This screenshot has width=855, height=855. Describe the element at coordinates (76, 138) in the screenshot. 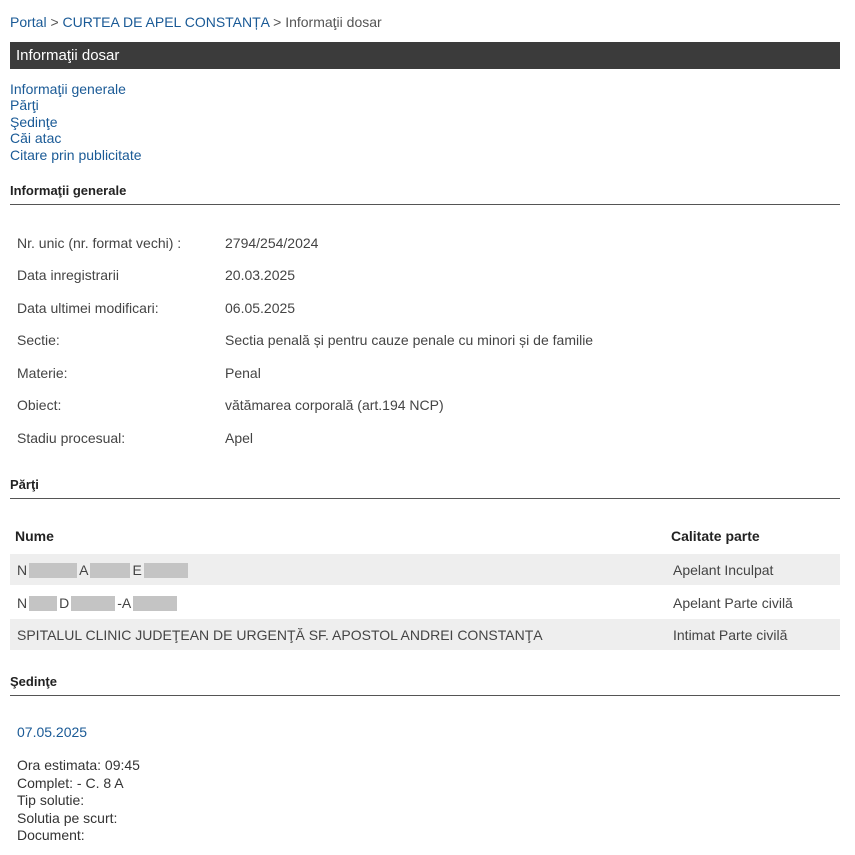

I see `nav-link-appeals: Căi atac` at that location.